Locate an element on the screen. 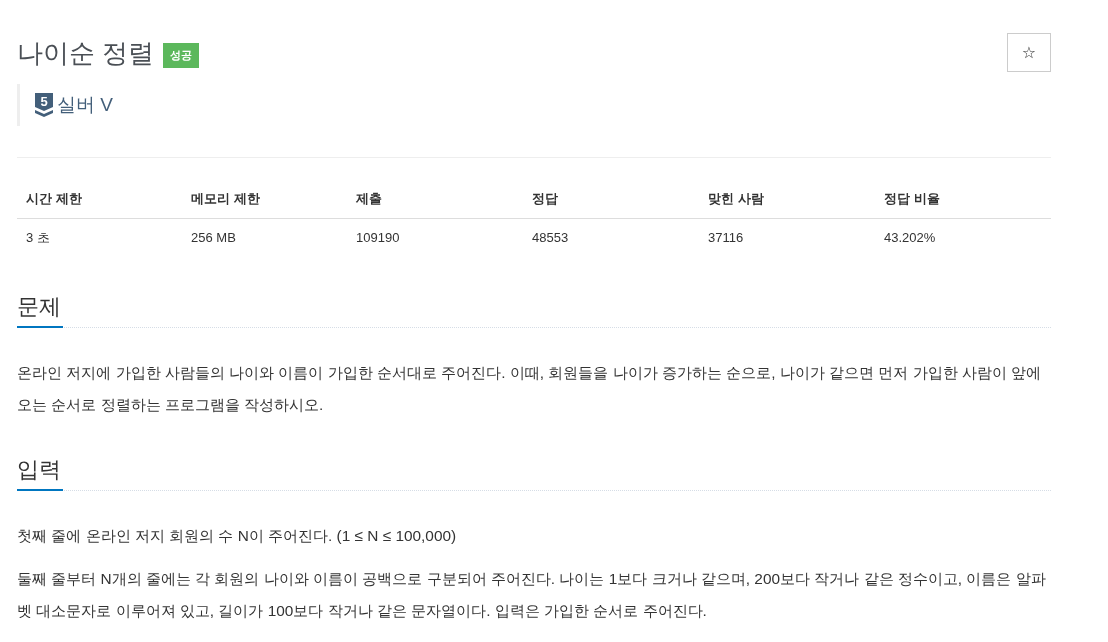 The width and height of the screenshot is (1108, 642). column-header: 정답 비율 is located at coordinates (963, 199).